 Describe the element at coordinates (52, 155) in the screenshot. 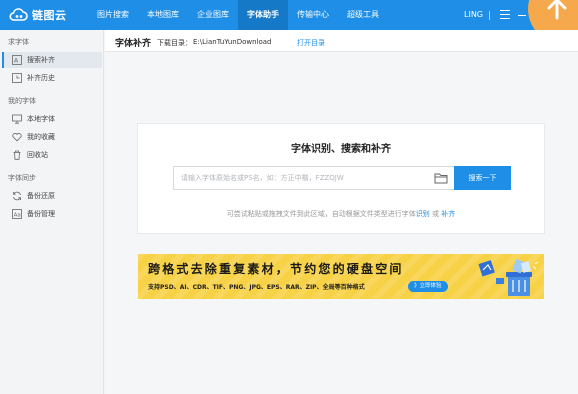

I see `sidebar-item-recycle-bin: 回收站` at that location.